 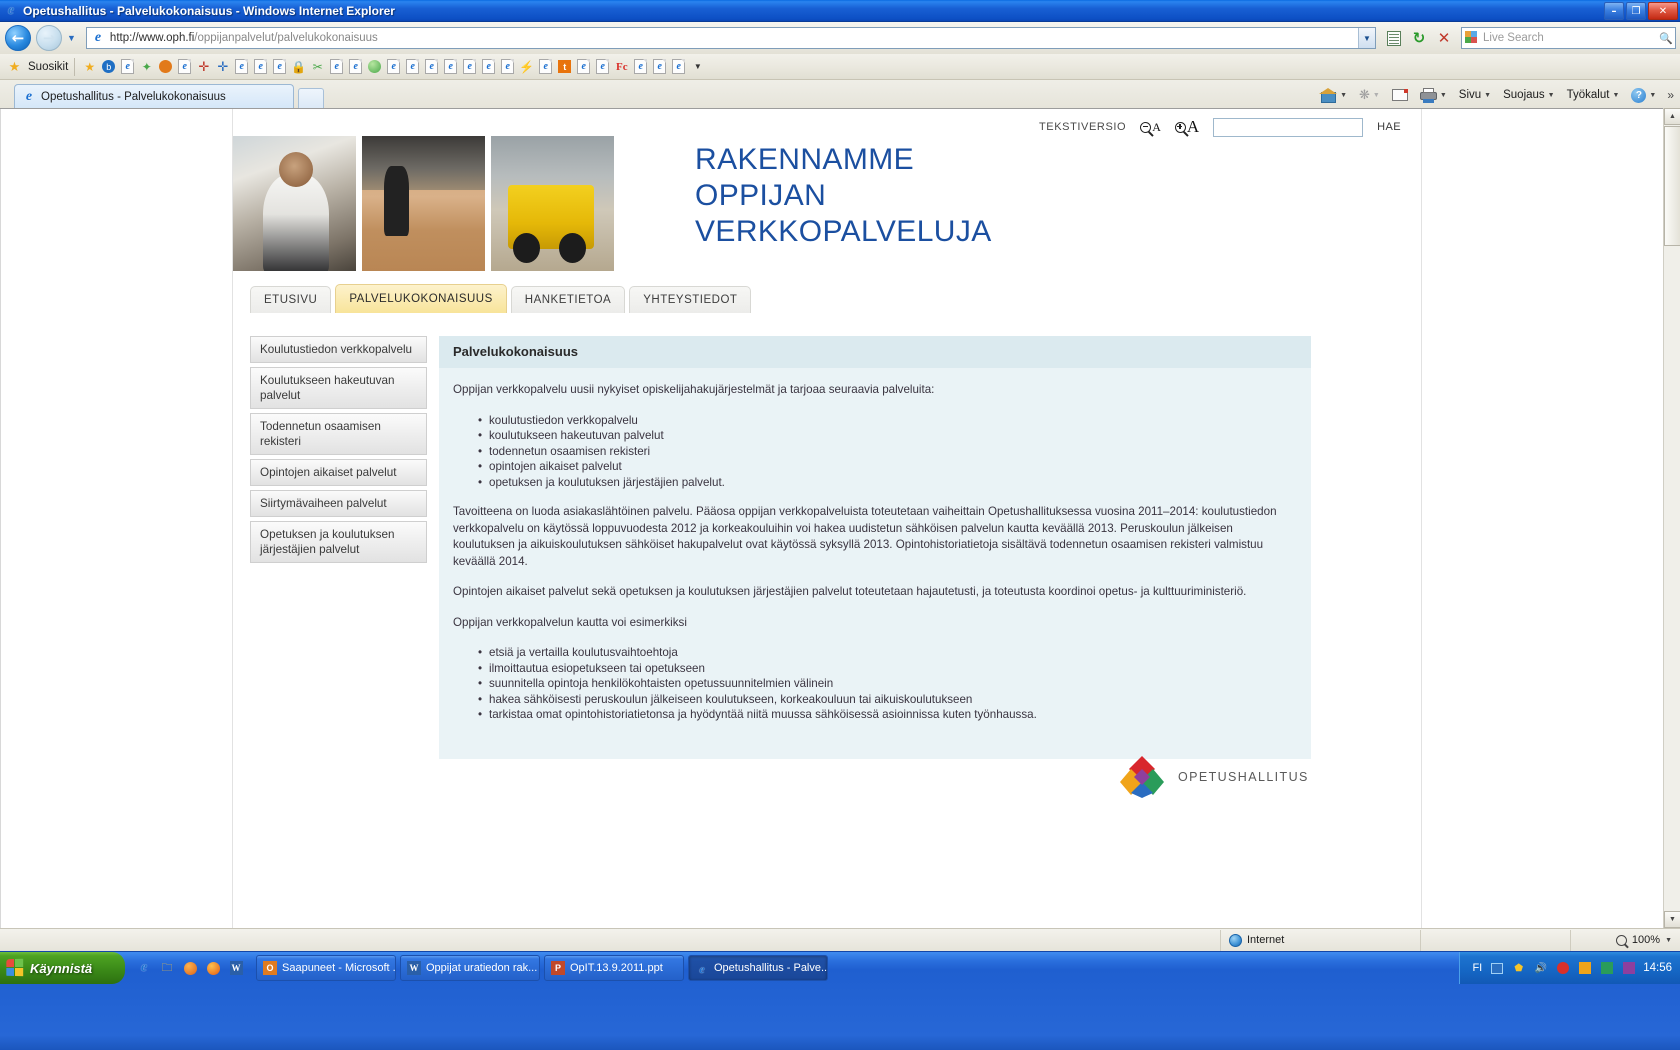 I want to click on bookmark-page-icon-7: e, so click(x=355, y=67).